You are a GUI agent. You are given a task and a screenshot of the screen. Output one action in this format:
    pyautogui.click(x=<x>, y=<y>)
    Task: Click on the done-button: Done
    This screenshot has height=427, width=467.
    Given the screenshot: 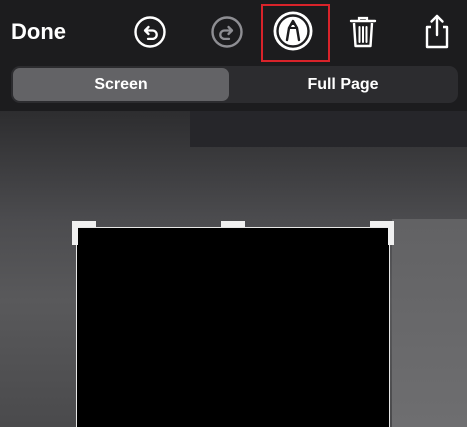 What is the action you would take?
    pyautogui.click(x=38, y=32)
    